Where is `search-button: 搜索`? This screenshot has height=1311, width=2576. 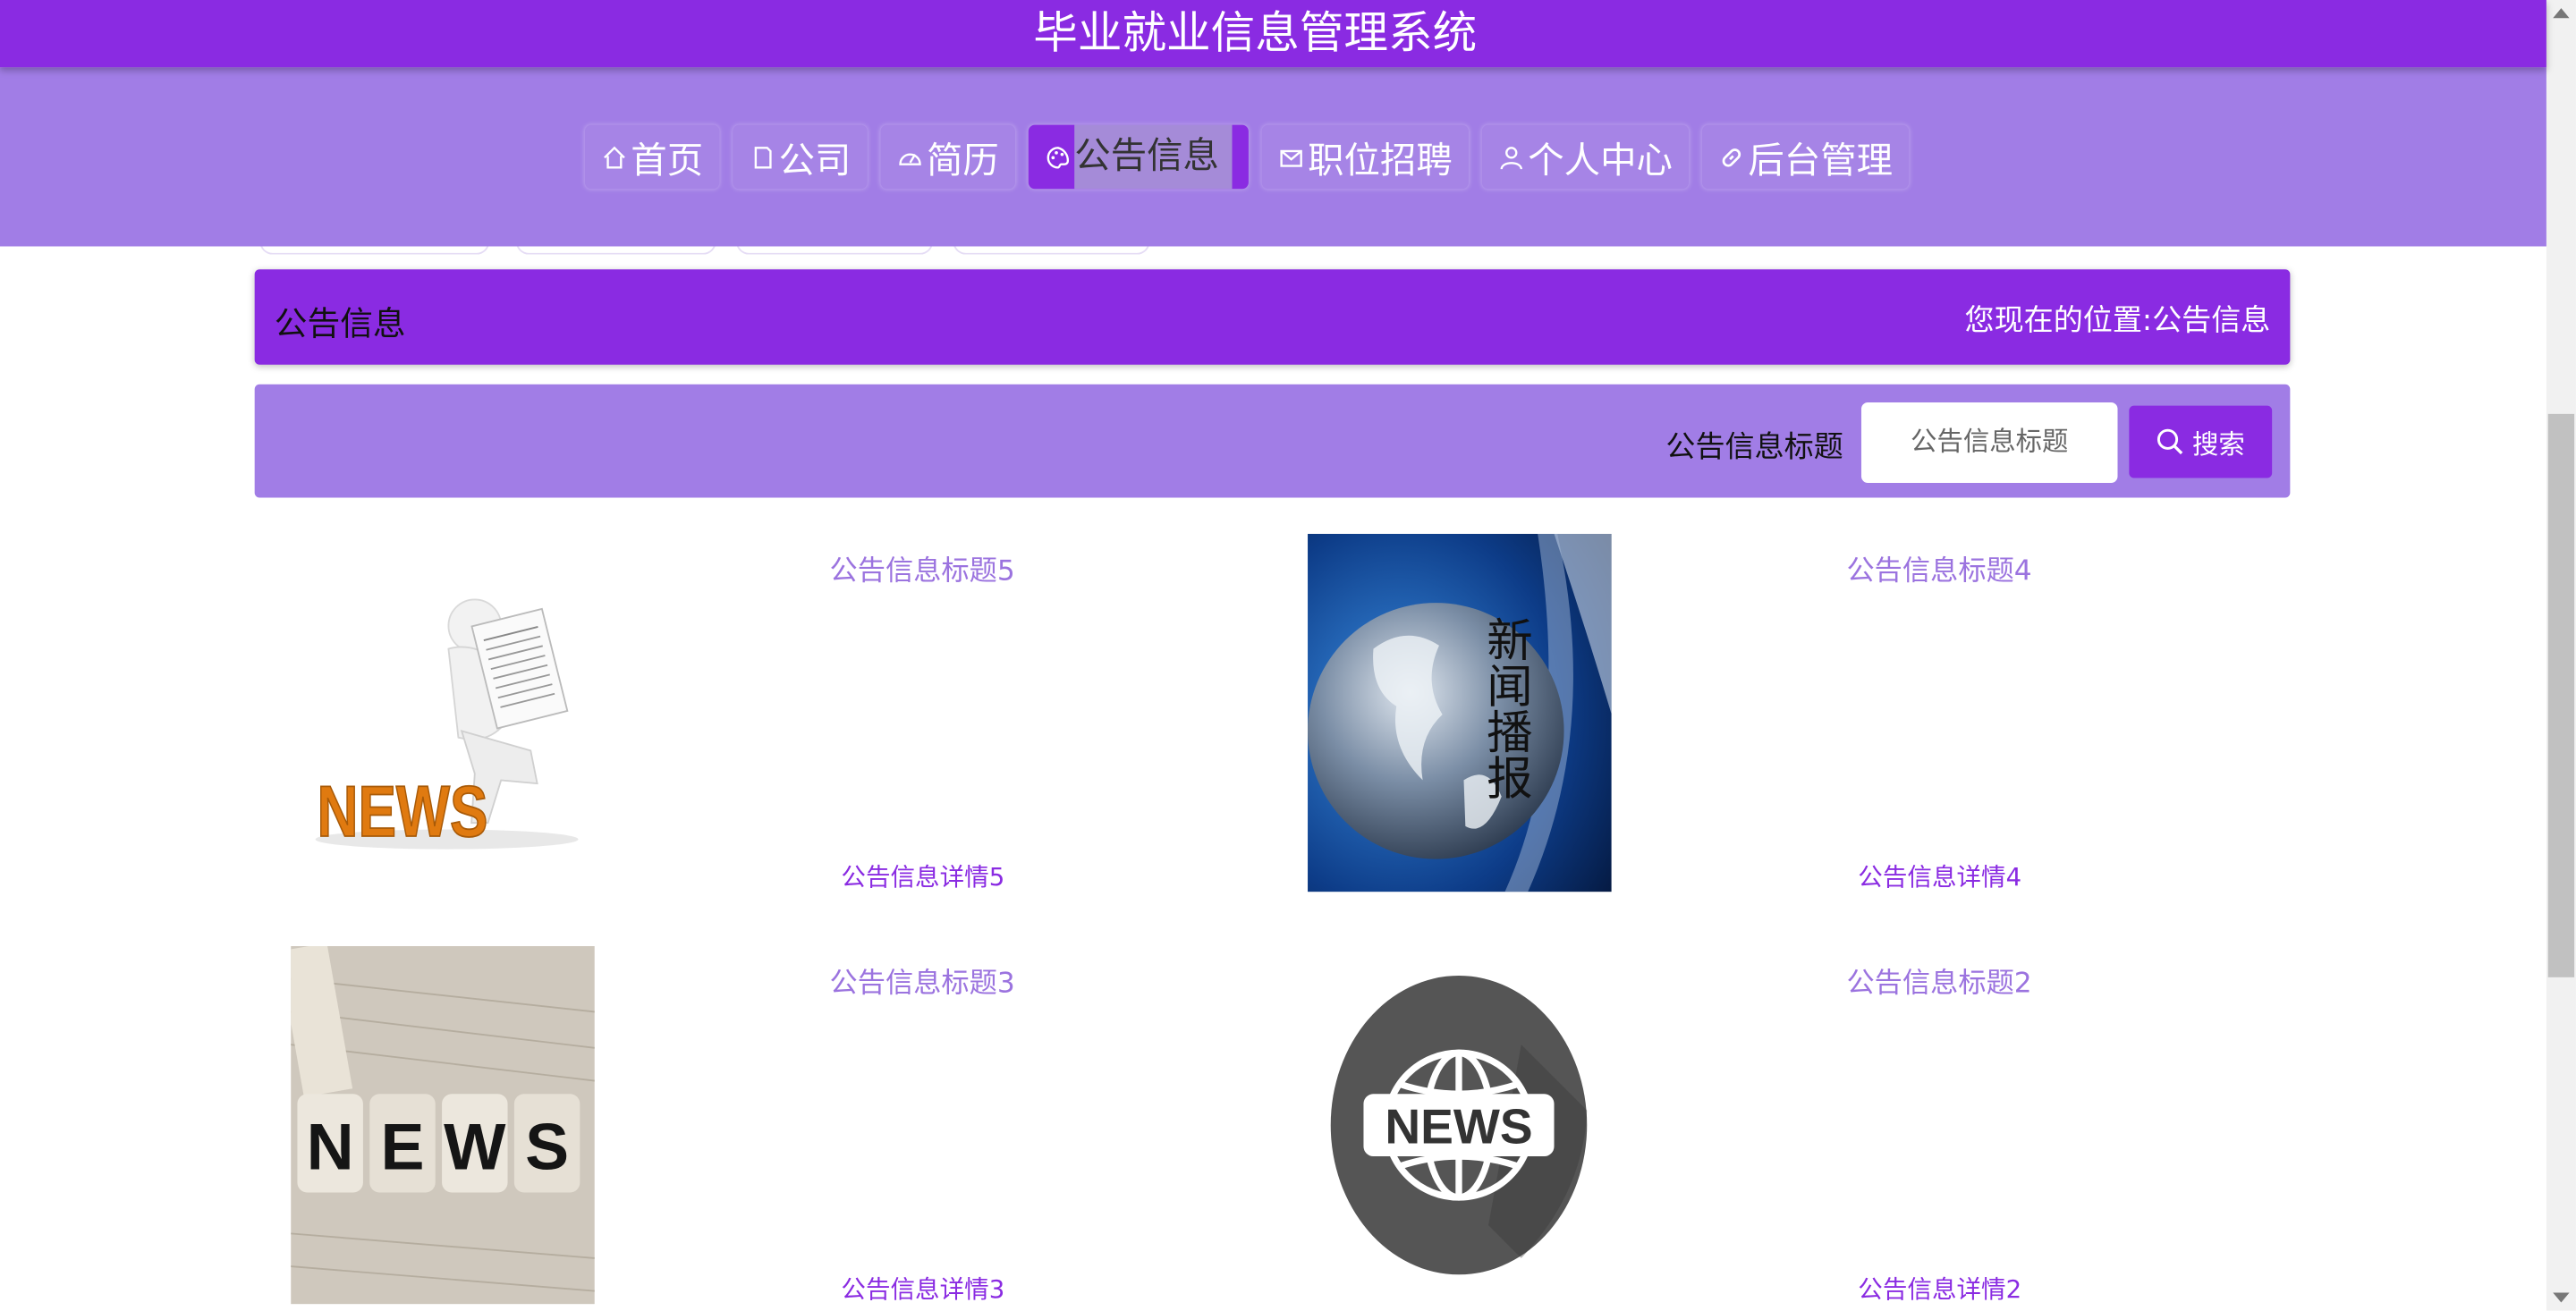 search-button: 搜索 is located at coordinates (2201, 441).